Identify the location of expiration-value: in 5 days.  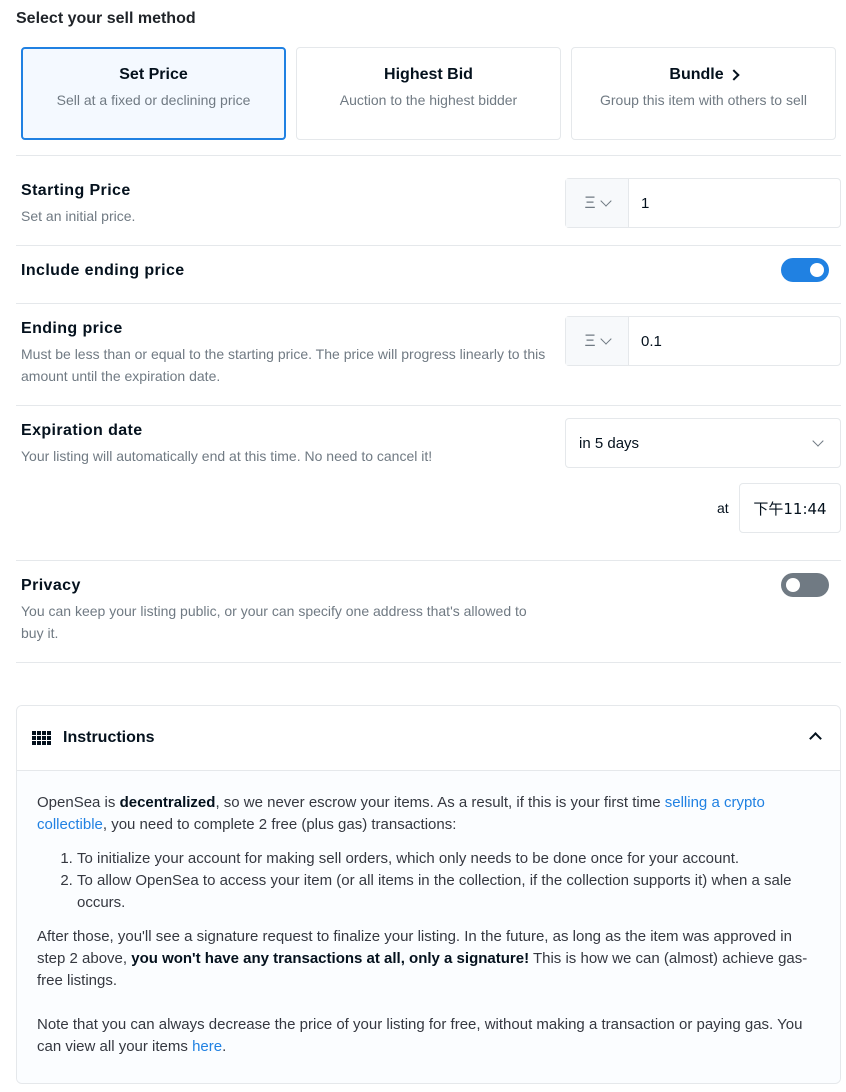
(609, 443).